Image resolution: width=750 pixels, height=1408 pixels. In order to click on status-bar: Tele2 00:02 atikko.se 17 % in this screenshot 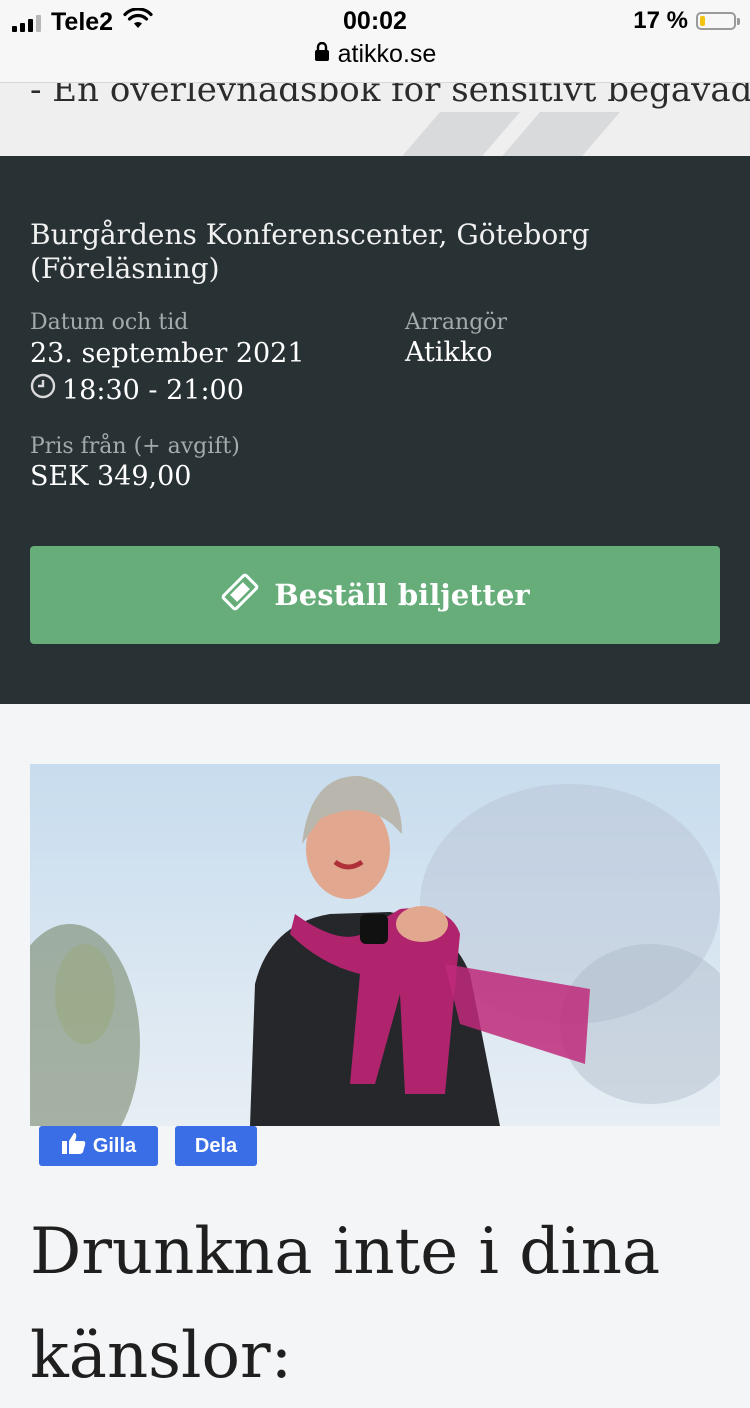, I will do `click(375, 41)`.